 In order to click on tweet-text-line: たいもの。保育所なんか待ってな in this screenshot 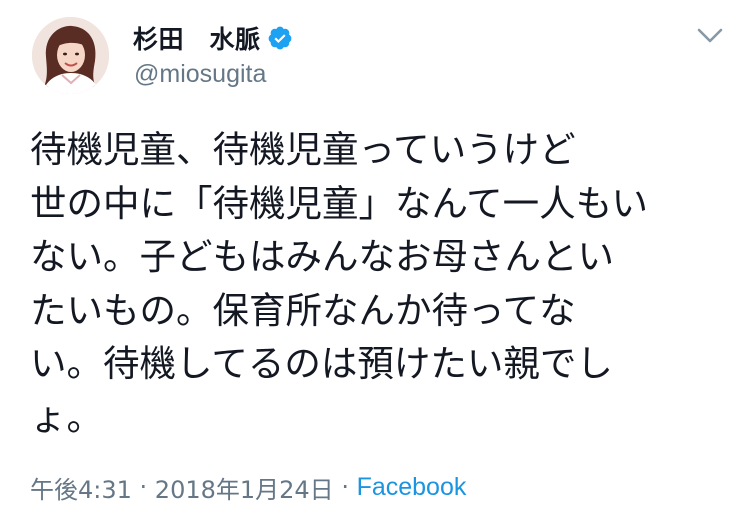, I will do `click(303, 310)`.